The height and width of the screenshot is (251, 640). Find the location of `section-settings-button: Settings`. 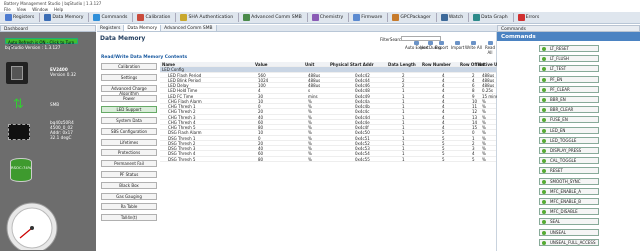

section-settings-button: Settings is located at coordinates (129, 77).